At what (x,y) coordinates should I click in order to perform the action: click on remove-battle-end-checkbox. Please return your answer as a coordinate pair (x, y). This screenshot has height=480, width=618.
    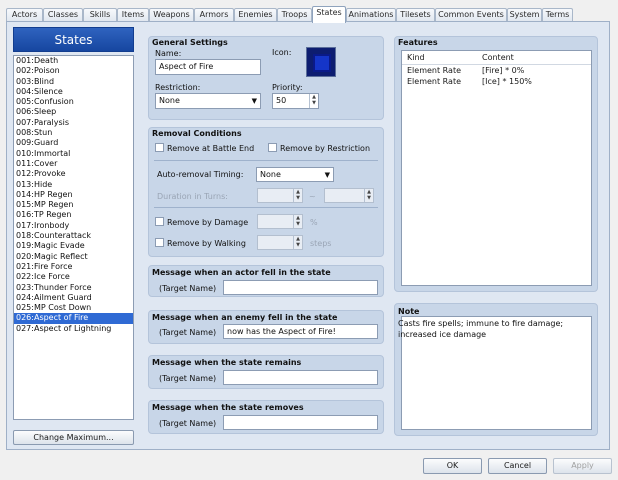
    Looking at the image, I should click on (159, 147).